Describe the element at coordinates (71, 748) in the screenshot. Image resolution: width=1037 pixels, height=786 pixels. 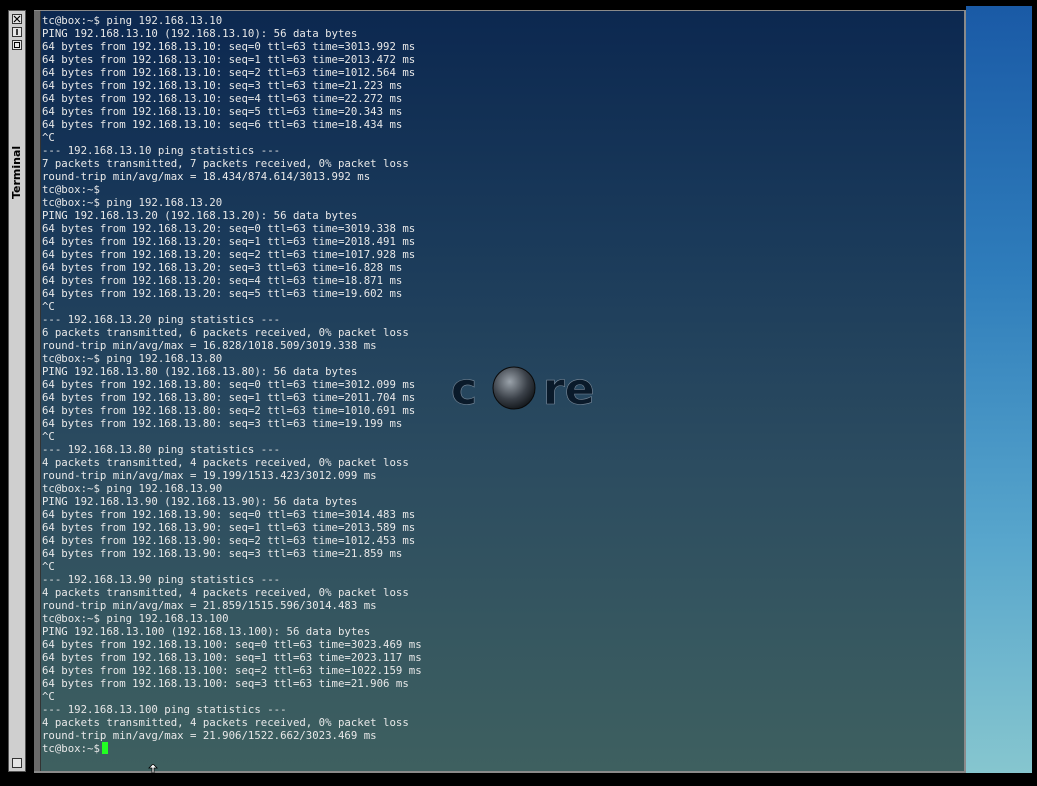
I see `terminal-prompt: tc@box:~$` at that location.